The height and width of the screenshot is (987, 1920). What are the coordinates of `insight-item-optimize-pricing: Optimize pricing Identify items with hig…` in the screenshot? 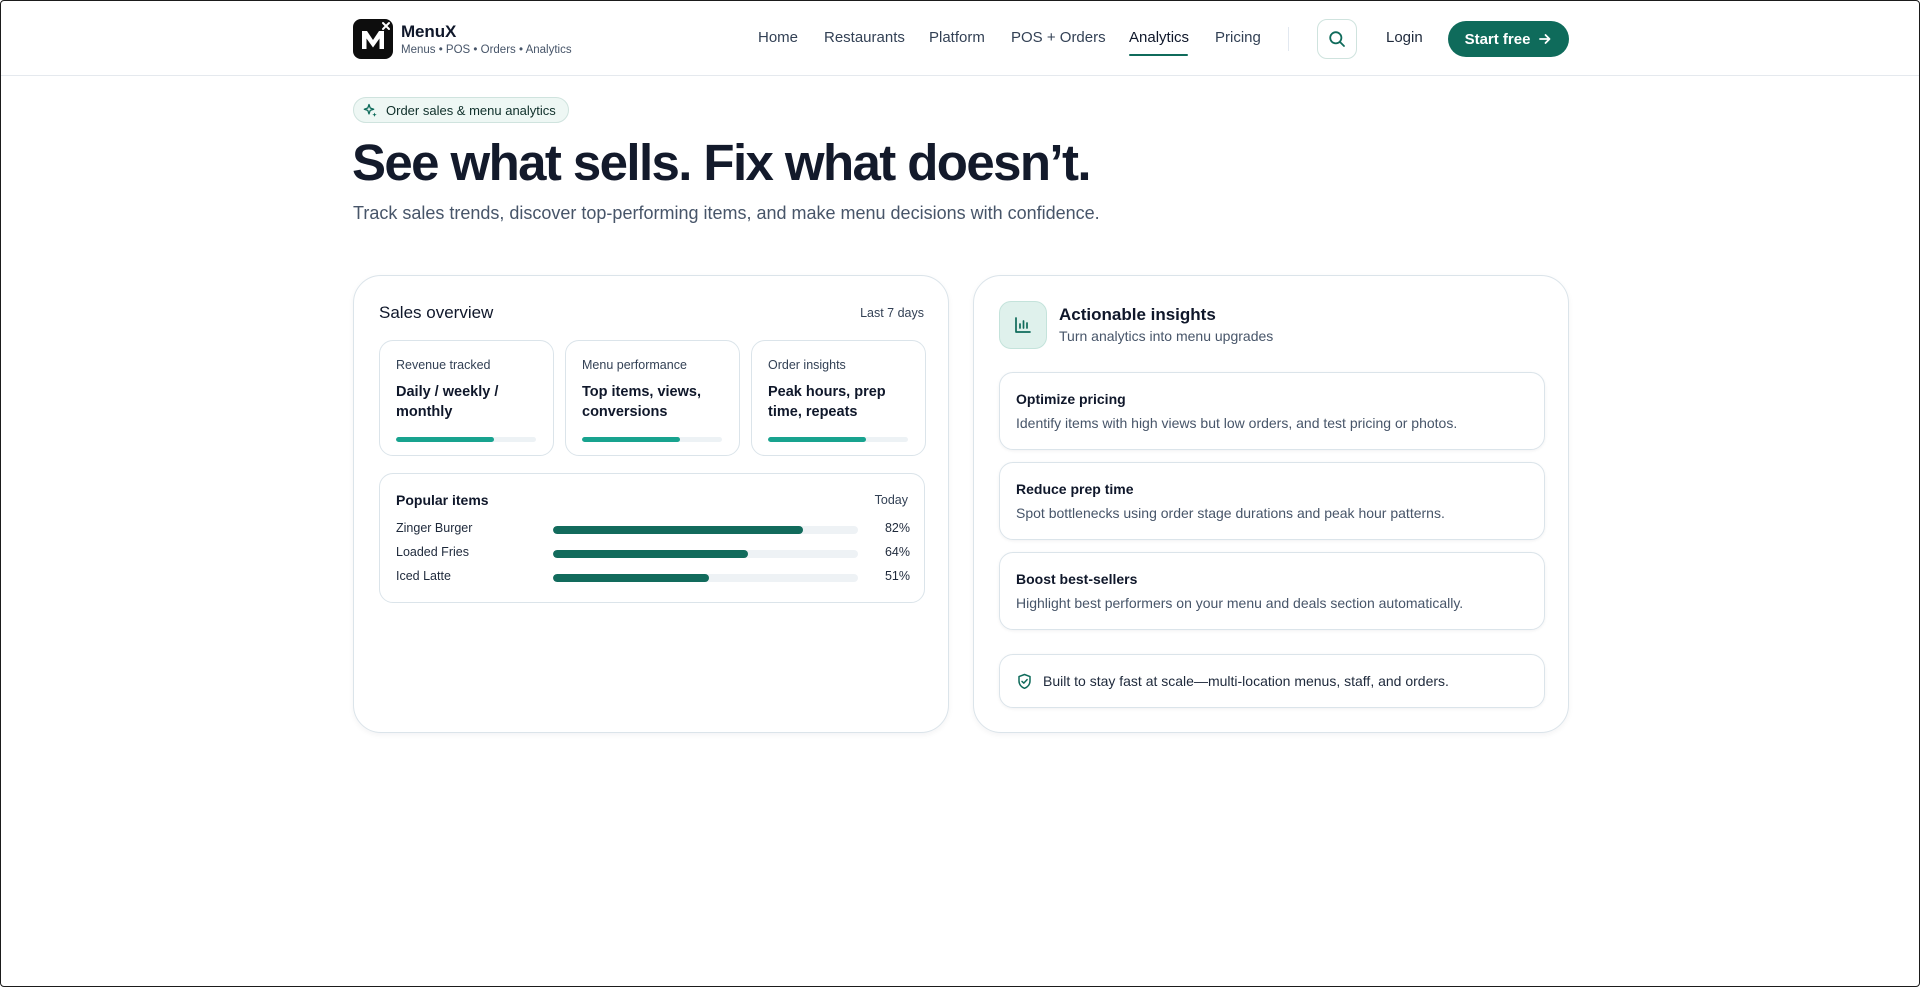 It's located at (1272, 411).